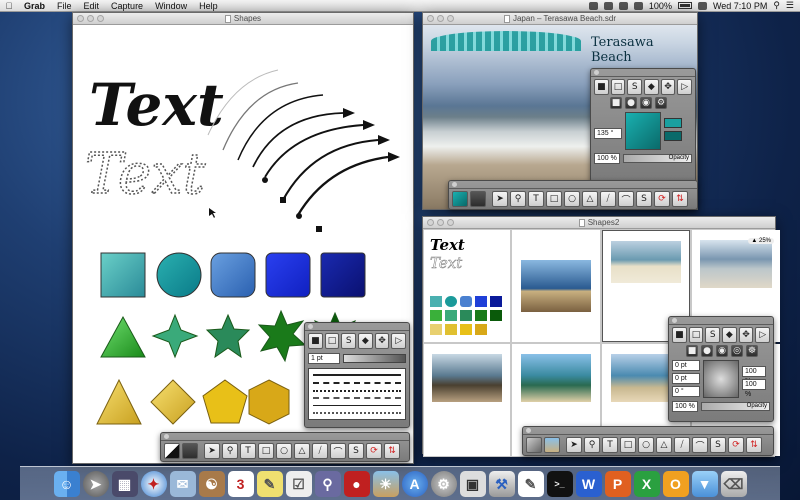 This screenshot has width=800, height=500. I want to click on iphoto-icon: ☀, so click(385, 484).